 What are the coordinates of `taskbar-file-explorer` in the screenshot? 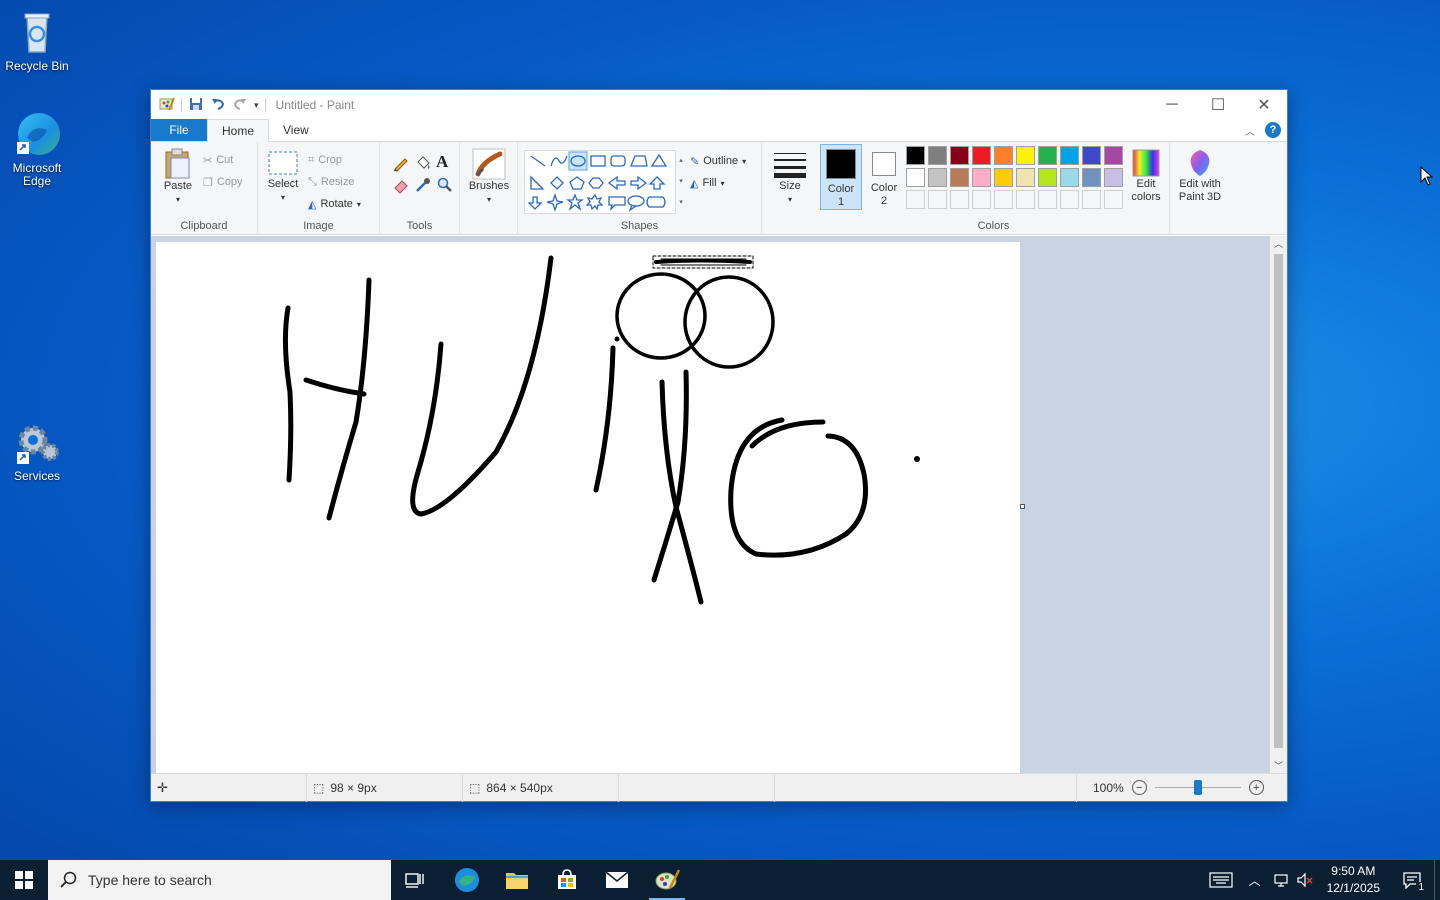 It's located at (517, 880).